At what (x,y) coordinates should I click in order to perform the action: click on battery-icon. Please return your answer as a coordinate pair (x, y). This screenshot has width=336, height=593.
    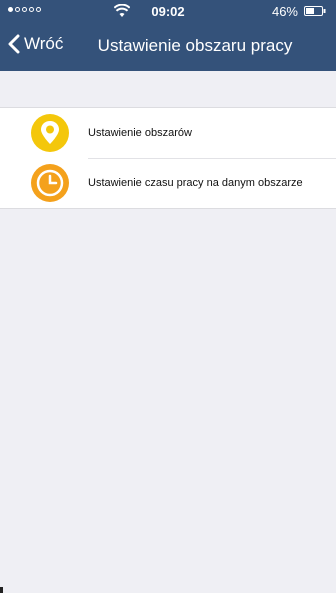
    Looking at the image, I should click on (315, 11).